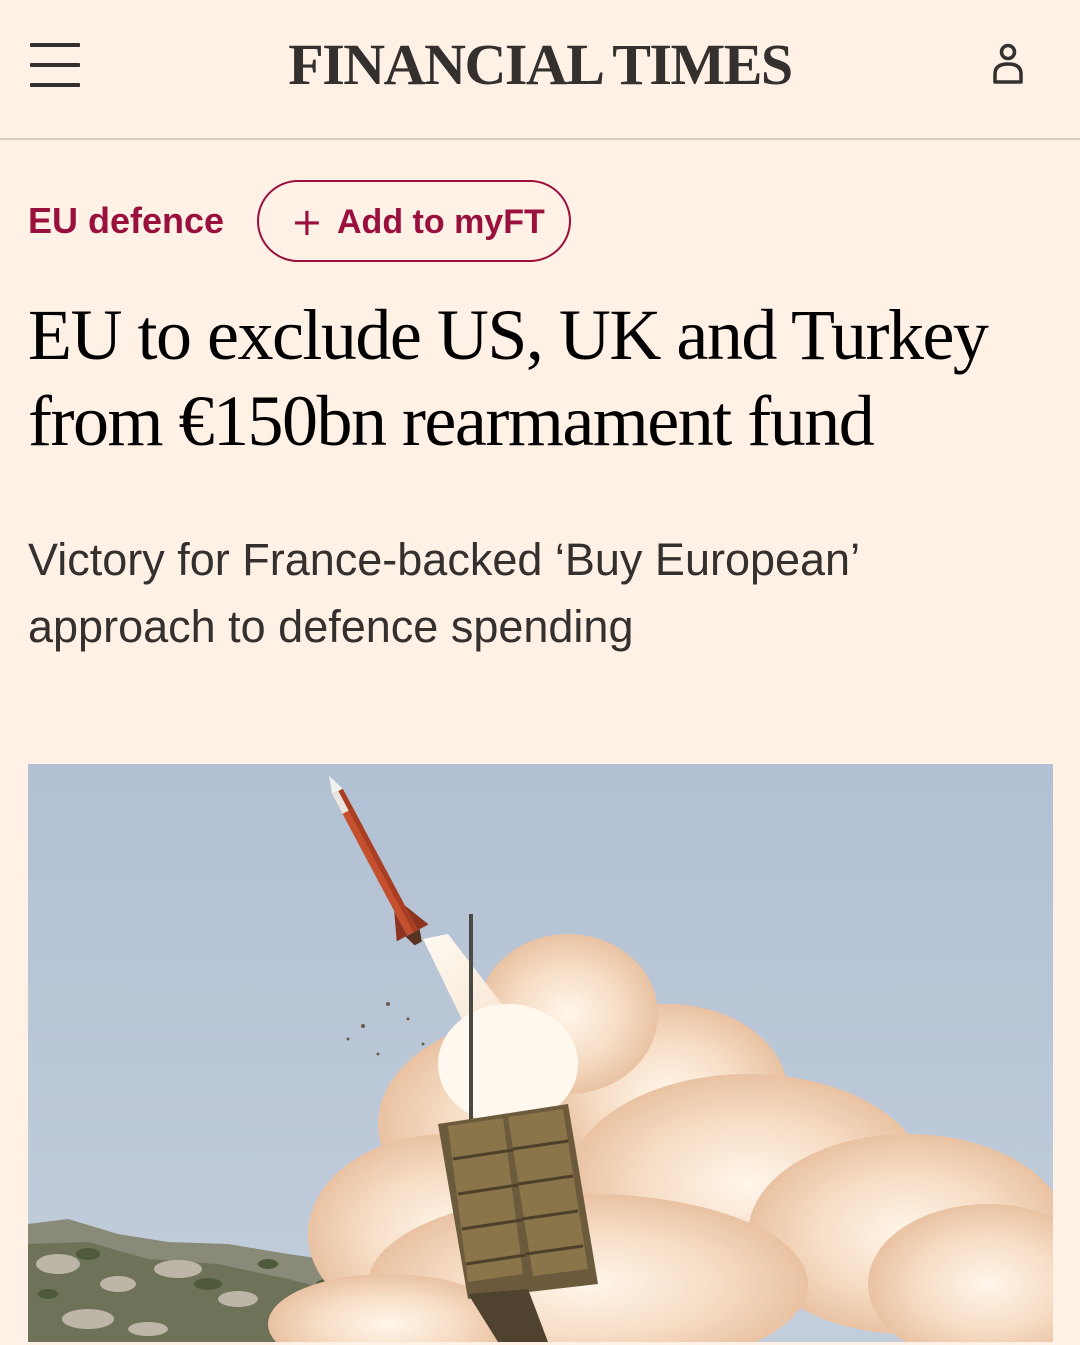 This screenshot has height=1345, width=1080. I want to click on user-account-icon, so click(1008, 64).